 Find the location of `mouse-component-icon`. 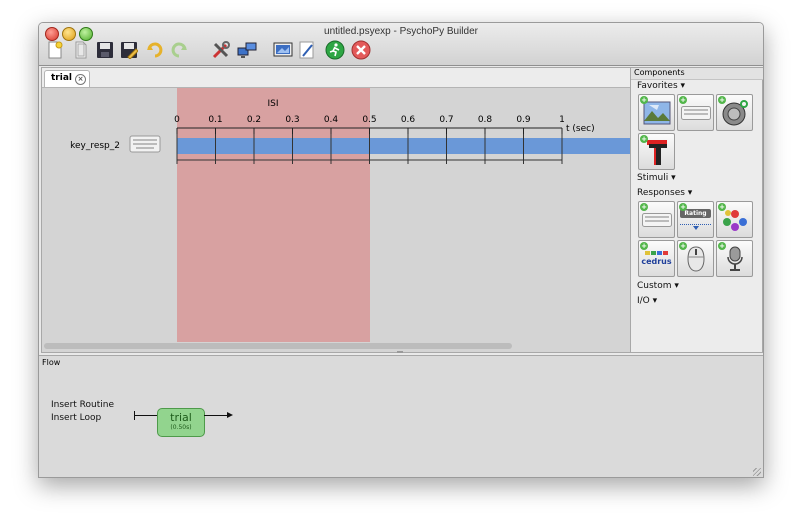

mouse-component-icon is located at coordinates (695, 258).